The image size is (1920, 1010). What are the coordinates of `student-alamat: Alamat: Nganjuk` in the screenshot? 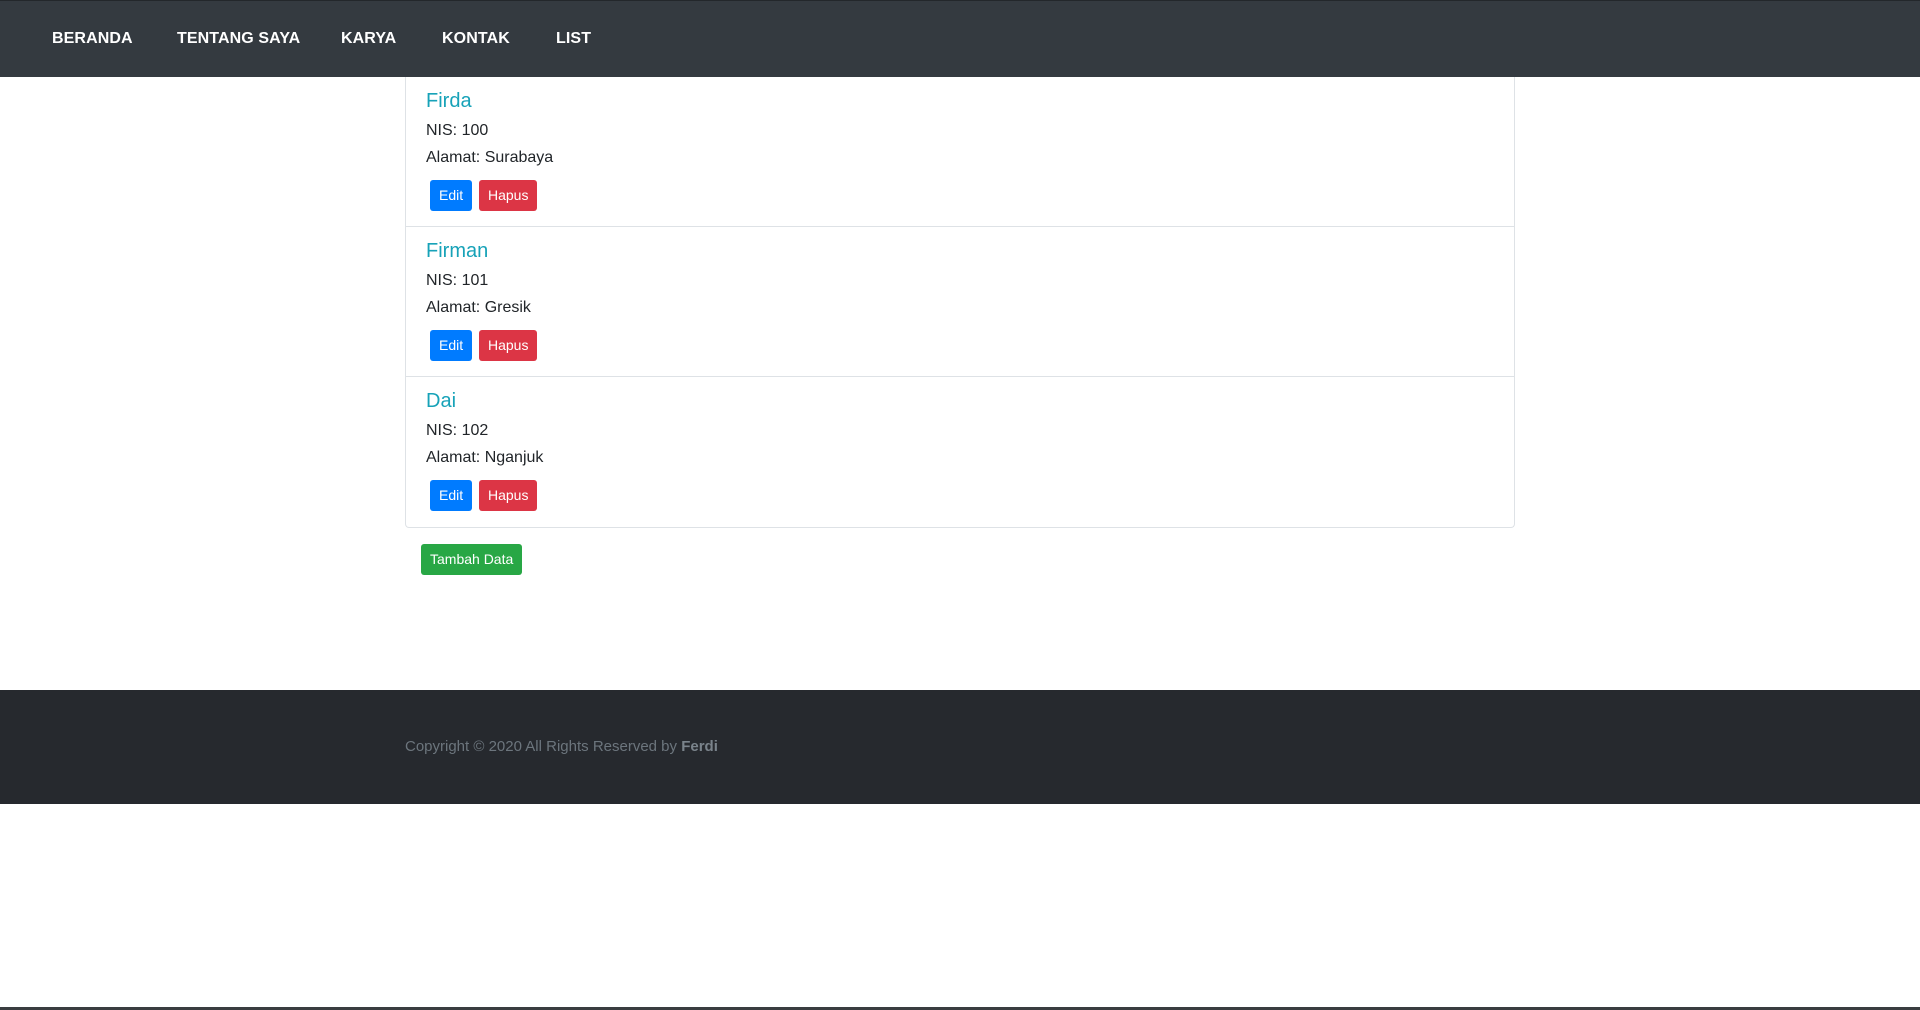 It's located at (485, 457).